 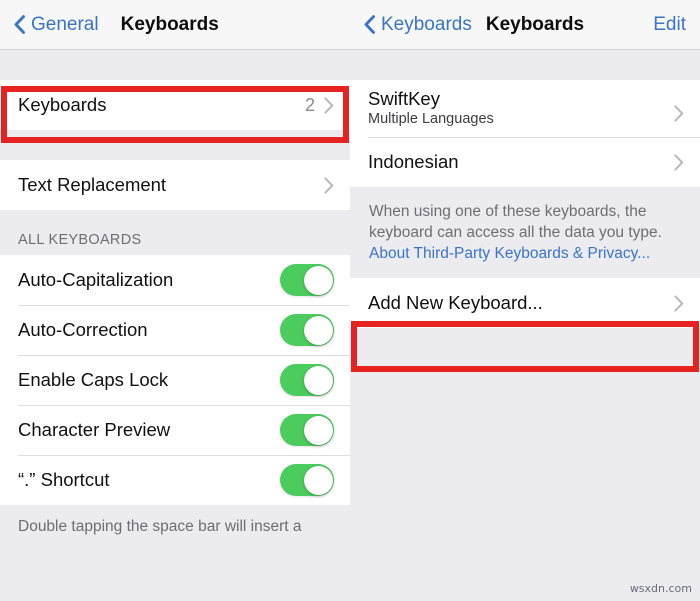 What do you see at coordinates (83, 329) in the screenshot?
I see `row-auto-correction-label: Auto-Correction` at bounding box center [83, 329].